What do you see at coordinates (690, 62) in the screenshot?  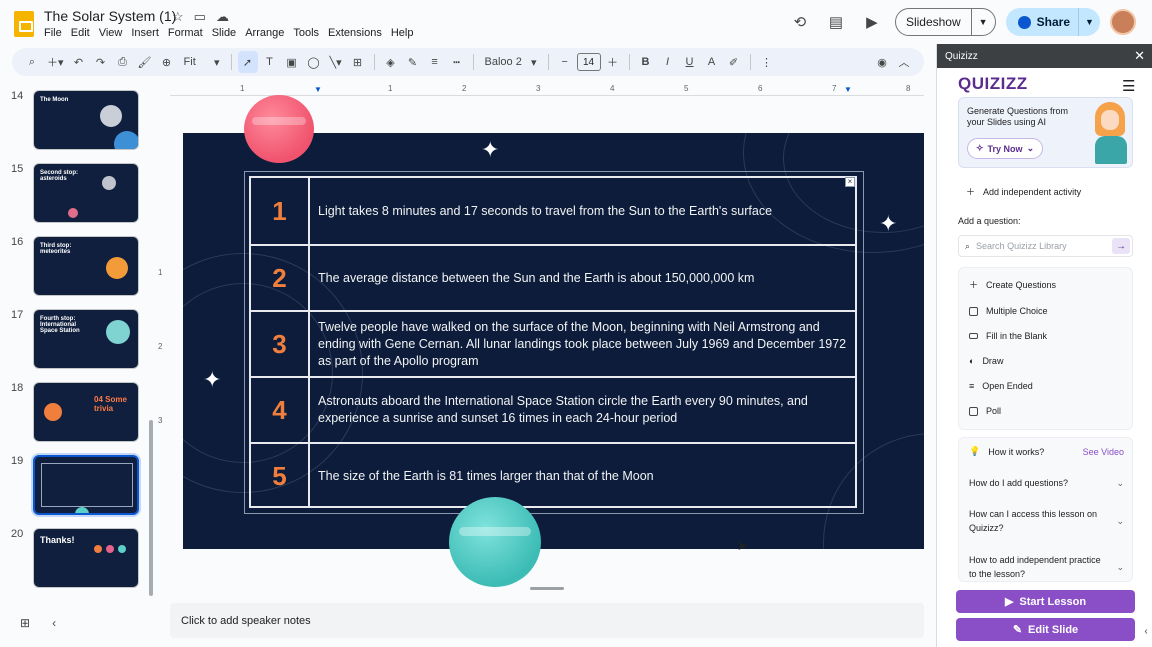 I see `underline-icon: U` at bounding box center [690, 62].